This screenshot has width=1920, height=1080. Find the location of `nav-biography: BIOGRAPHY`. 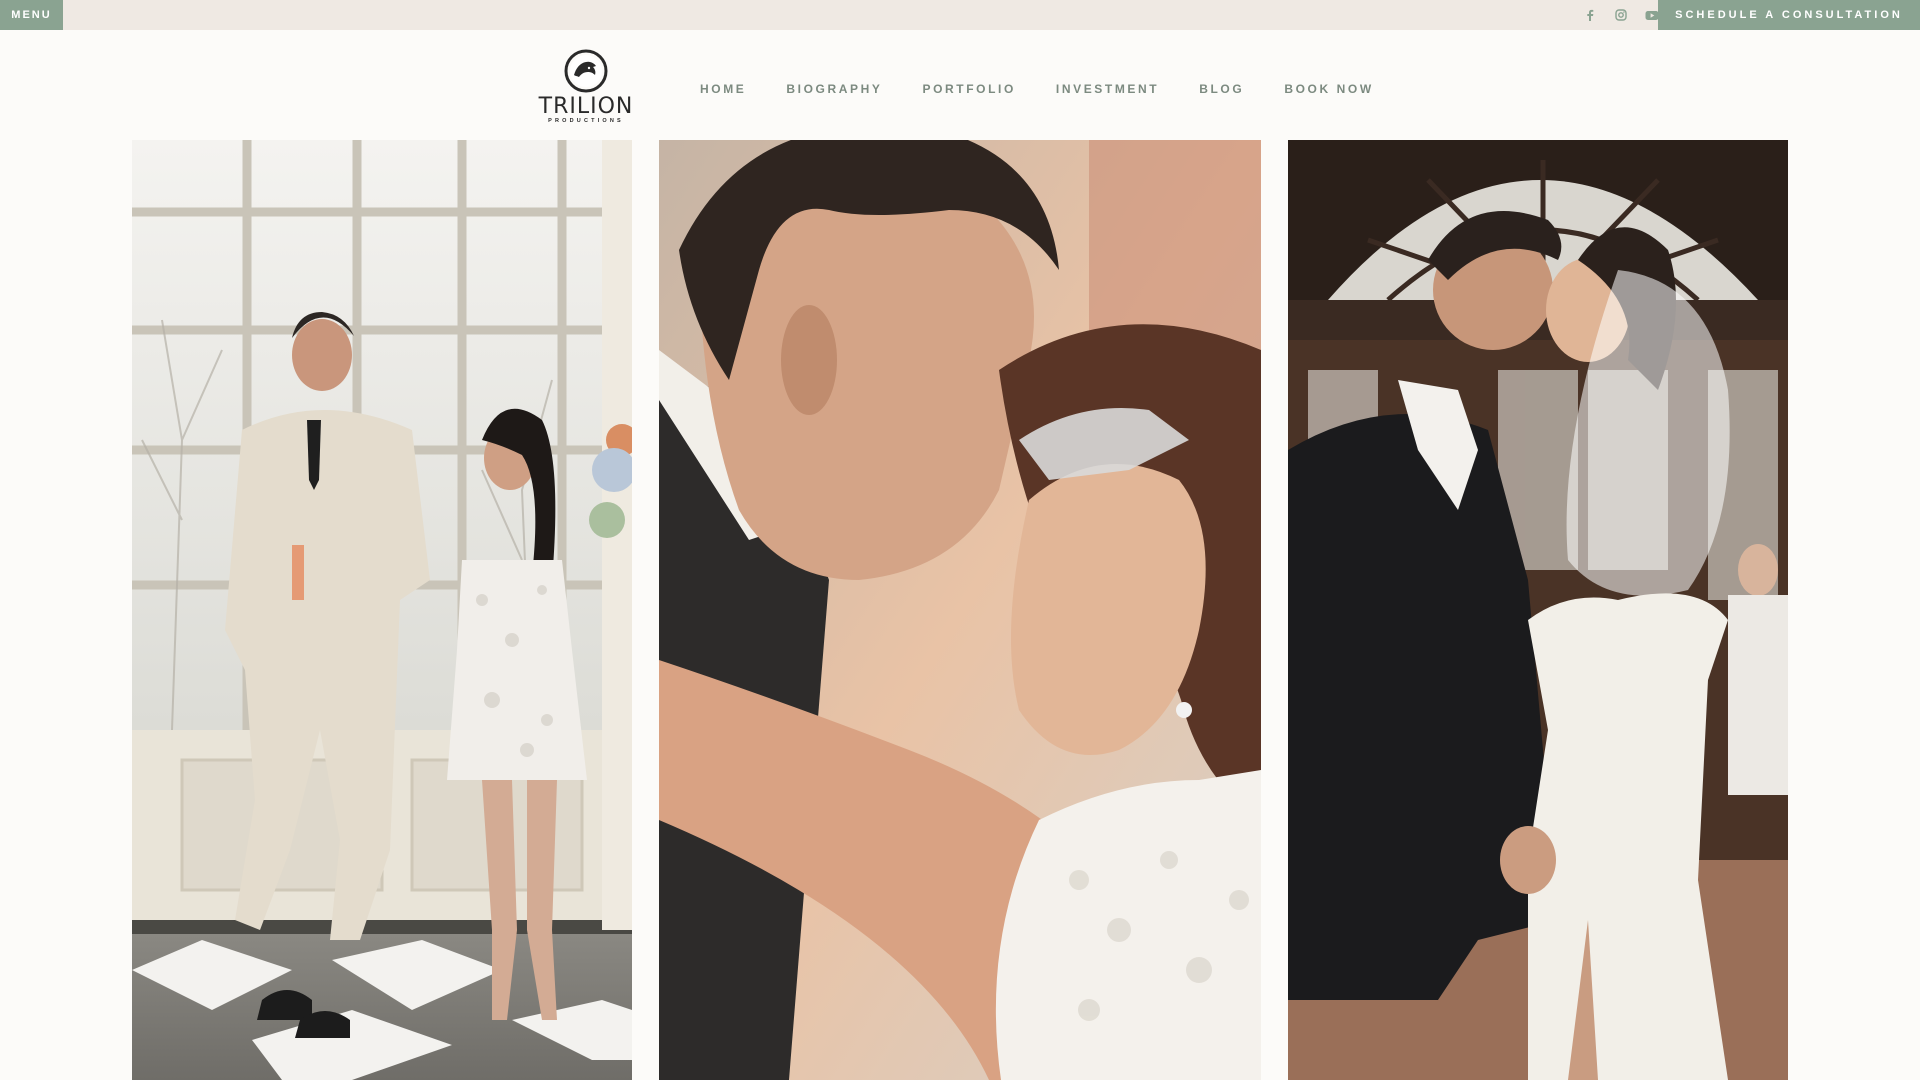

nav-biography: BIOGRAPHY is located at coordinates (834, 89).